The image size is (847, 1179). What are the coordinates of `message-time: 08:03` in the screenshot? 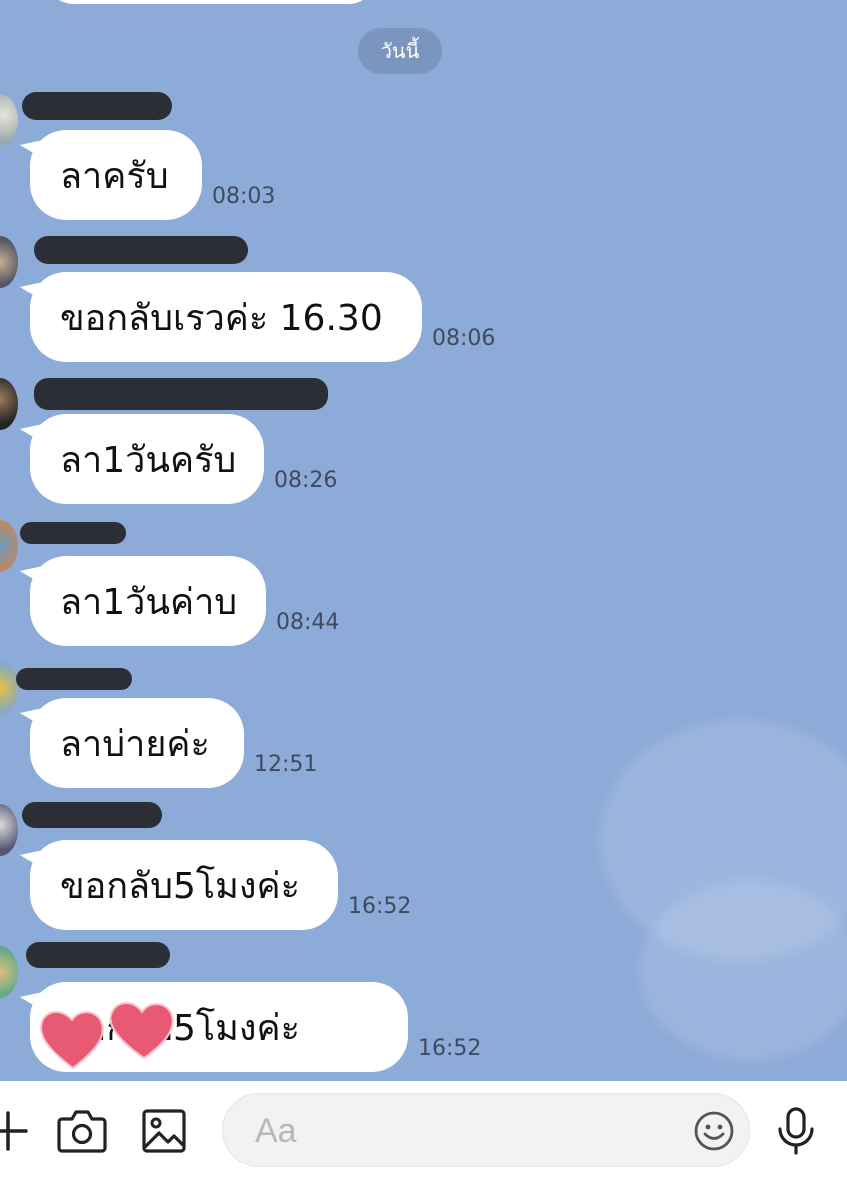 It's located at (244, 196).